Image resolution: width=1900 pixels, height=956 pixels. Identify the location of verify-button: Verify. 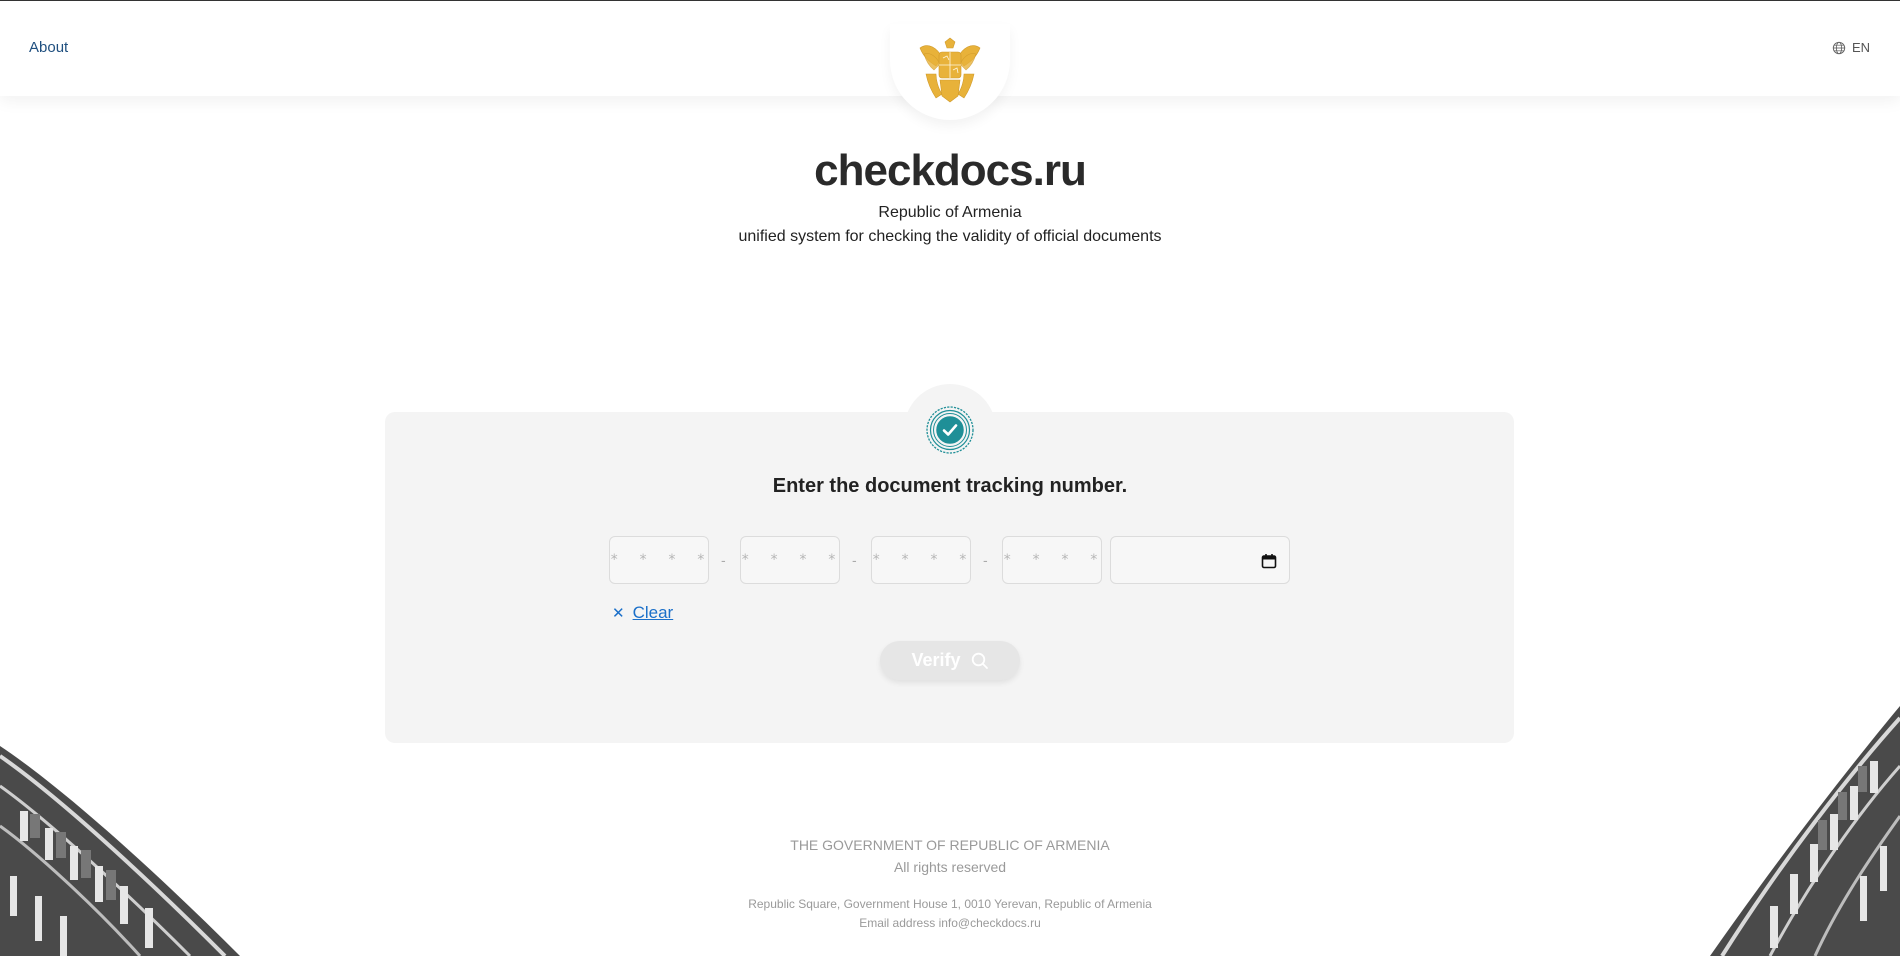
(950, 660).